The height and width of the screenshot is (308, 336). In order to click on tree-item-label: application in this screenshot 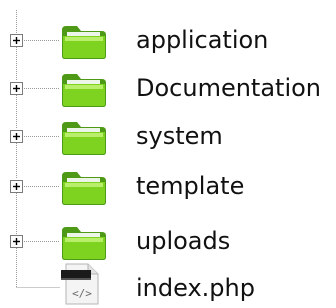, I will do `click(202, 40)`.